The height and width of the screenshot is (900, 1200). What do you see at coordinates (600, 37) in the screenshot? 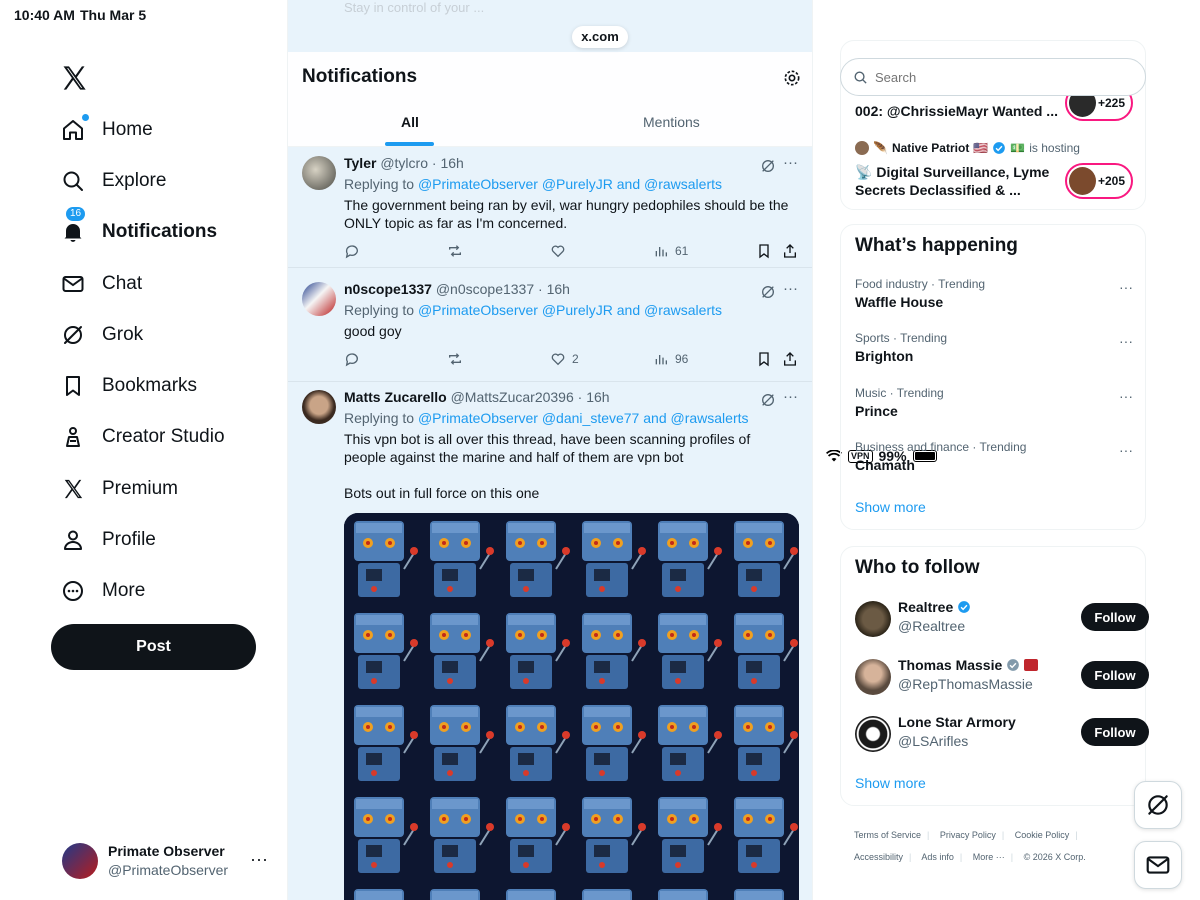
I see `url-pill: x.com` at bounding box center [600, 37].